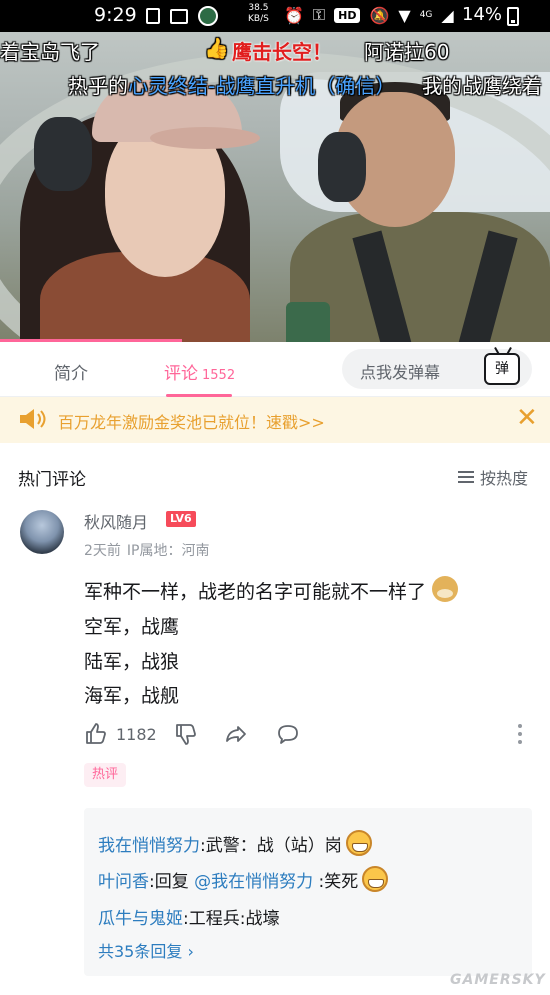 Image resolution: width=550 pixels, height=995 pixels. I want to click on danmaku-thumb-icon: 👍, so click(216, 48).